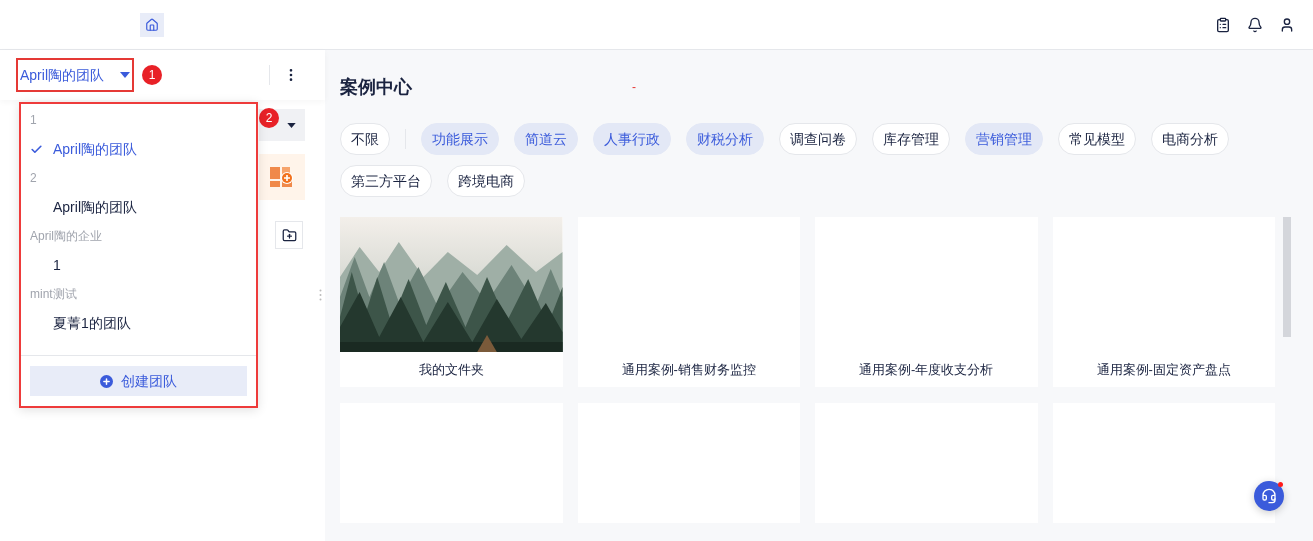 This screenshot has width=1313, height=541. Describe the element at coordinates (1287, 277) in the screenshot. I see `scrollbar-thumb` at that location.